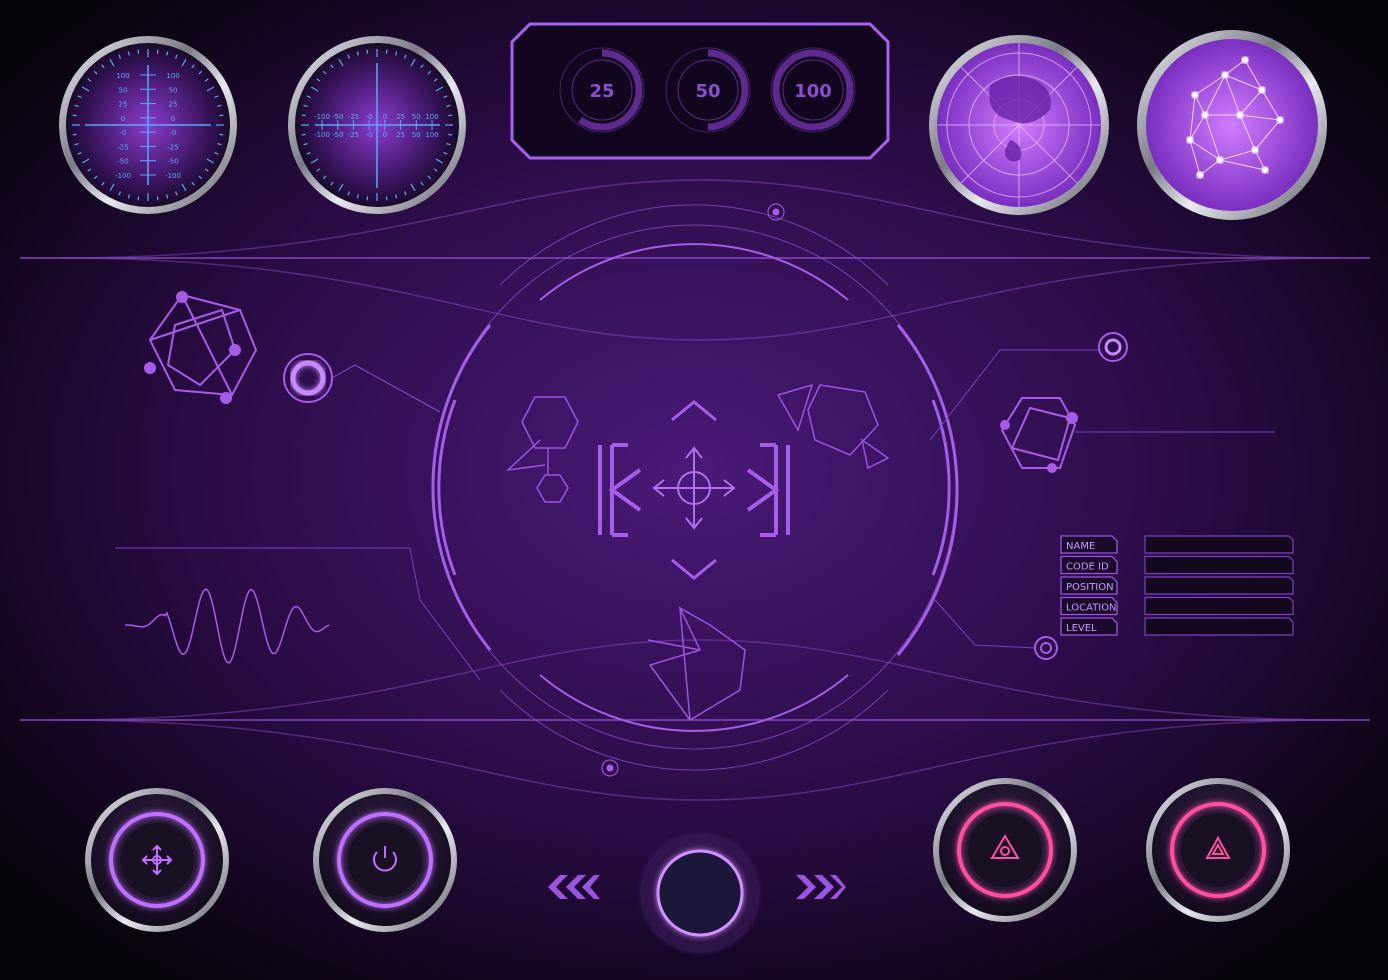 The width and height of the screenshot is (1388, 980). What do you see at coordinates (377, 125) in the screenshot?
I see `horizontal-scale-gauge: -100-100-50-50-25-25-0-00025255050100100` at bounding box center [377, 125].